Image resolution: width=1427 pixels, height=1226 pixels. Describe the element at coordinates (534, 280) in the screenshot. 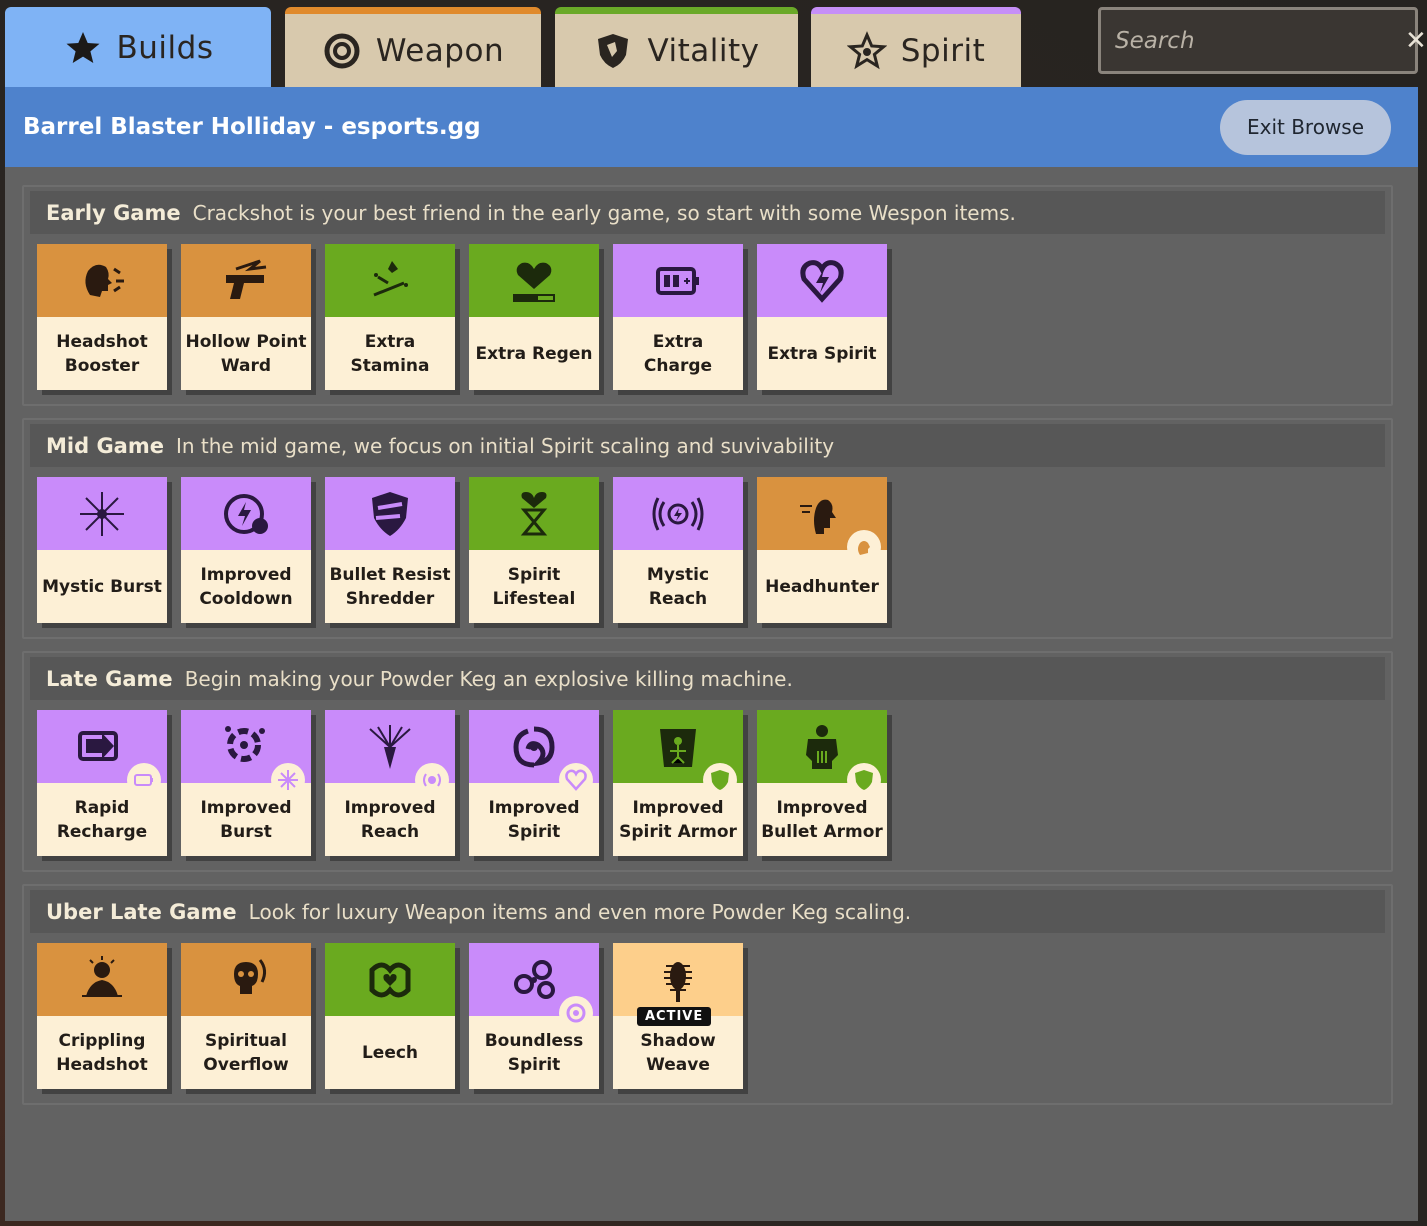

I see `extra-regen-icon` at that location.